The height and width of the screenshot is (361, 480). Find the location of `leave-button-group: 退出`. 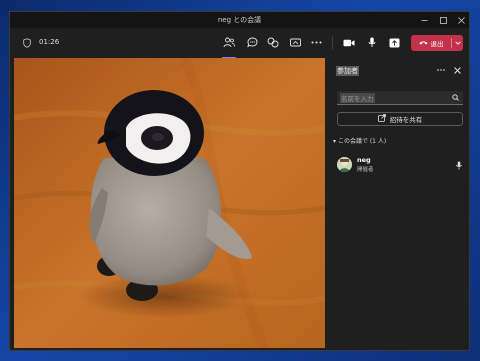

leave-button-group: 退出 is located at coordinates (437, 43).